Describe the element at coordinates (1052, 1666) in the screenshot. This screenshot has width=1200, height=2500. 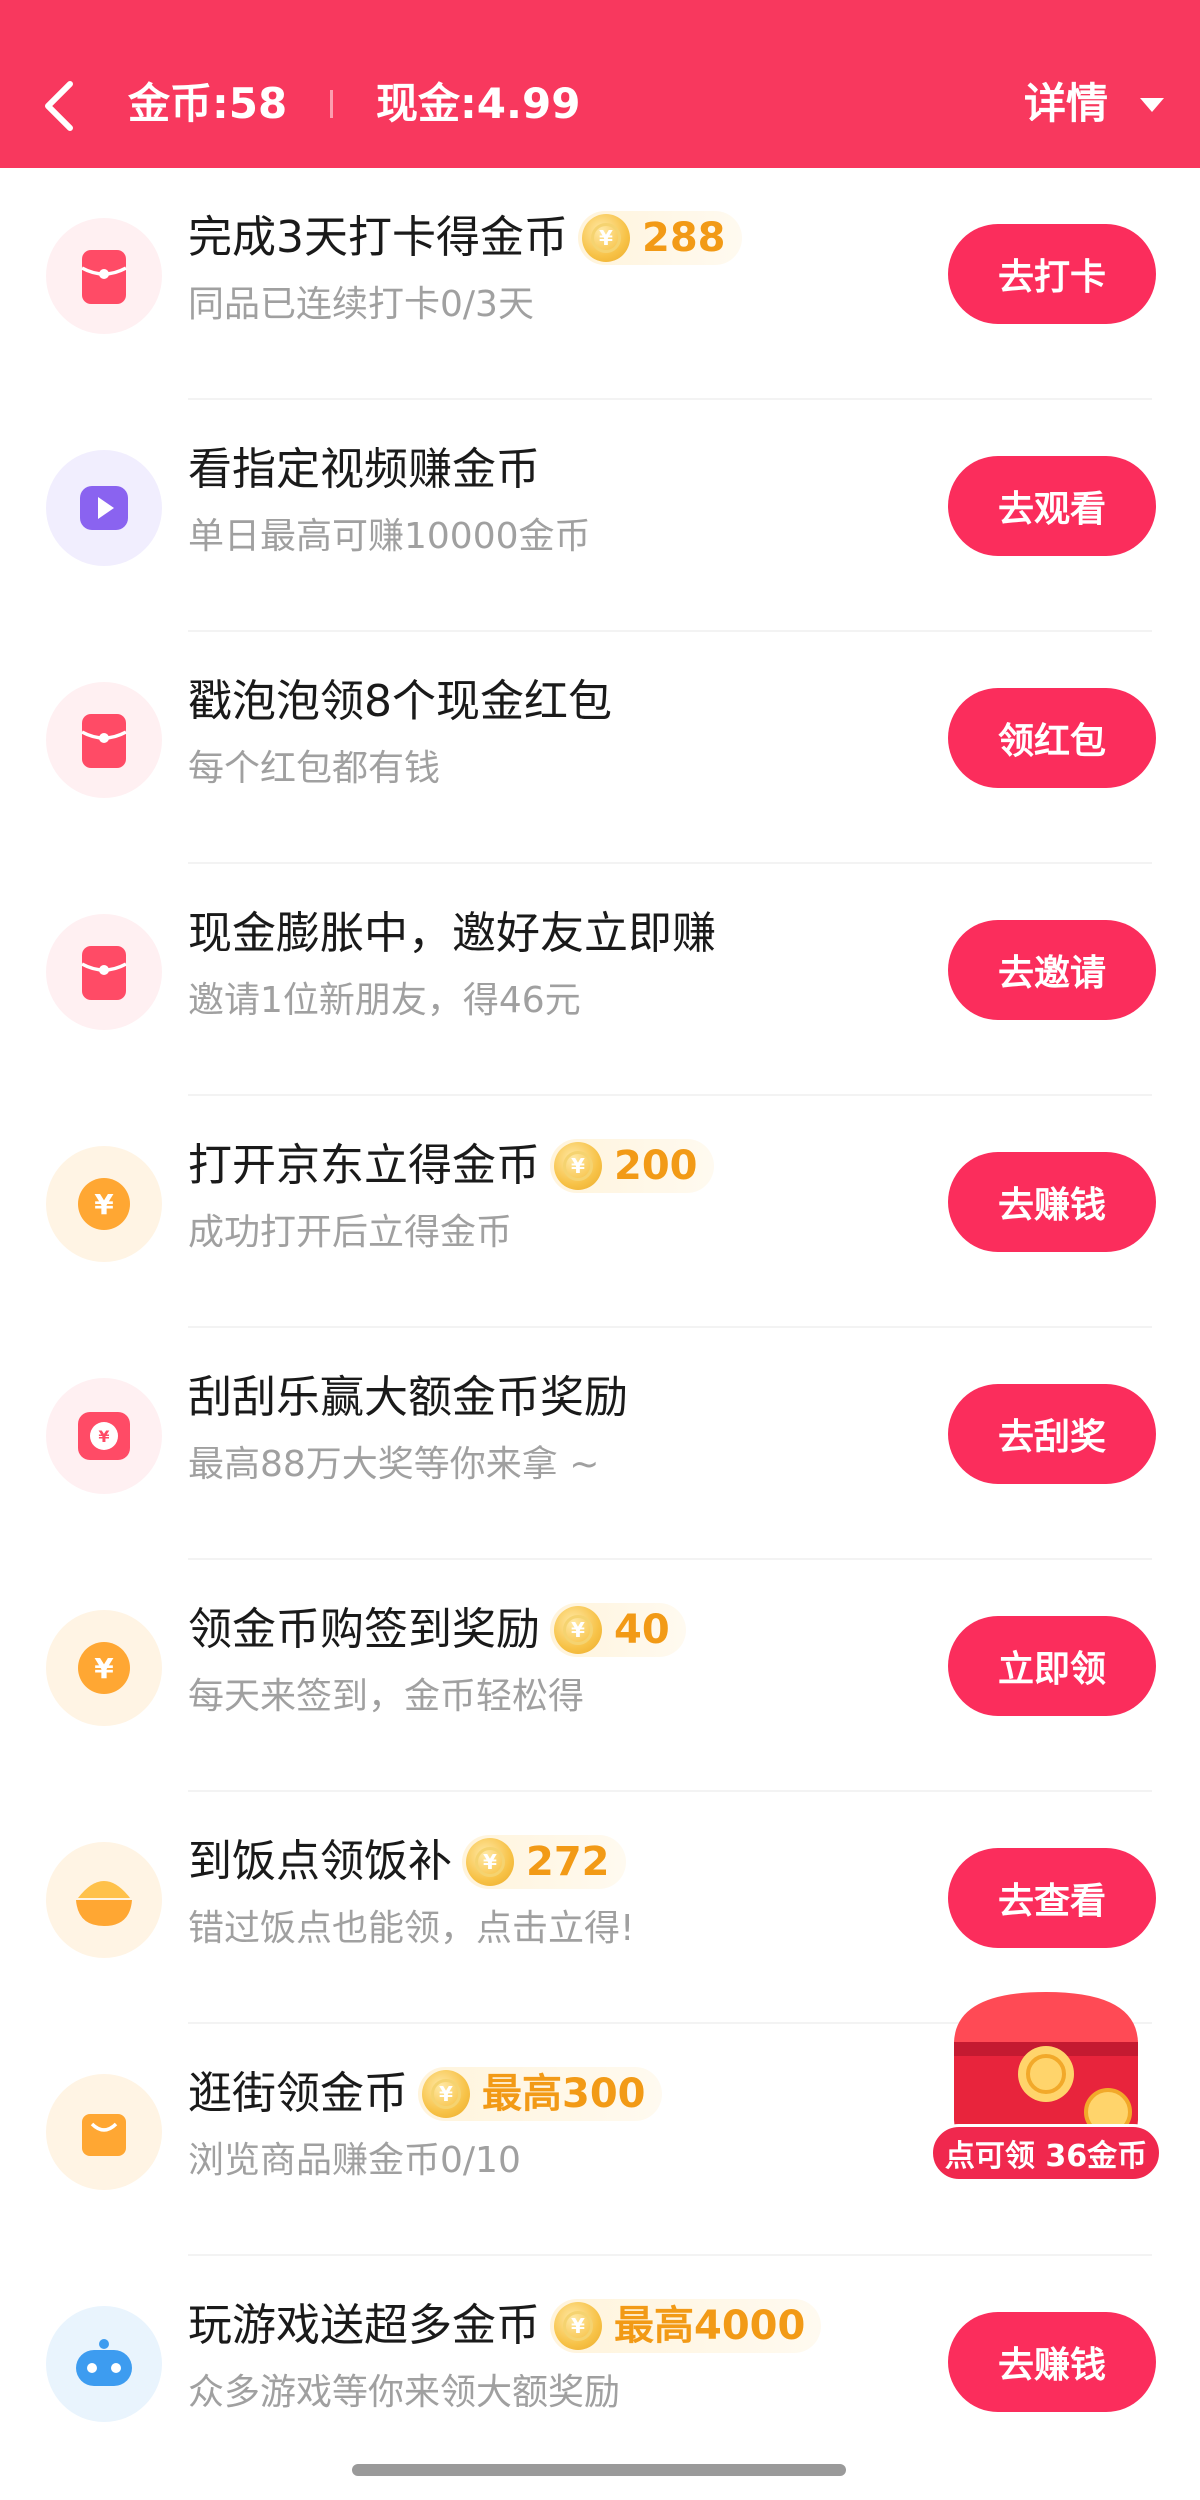
I see `task-action-button: 立即领` at that location.